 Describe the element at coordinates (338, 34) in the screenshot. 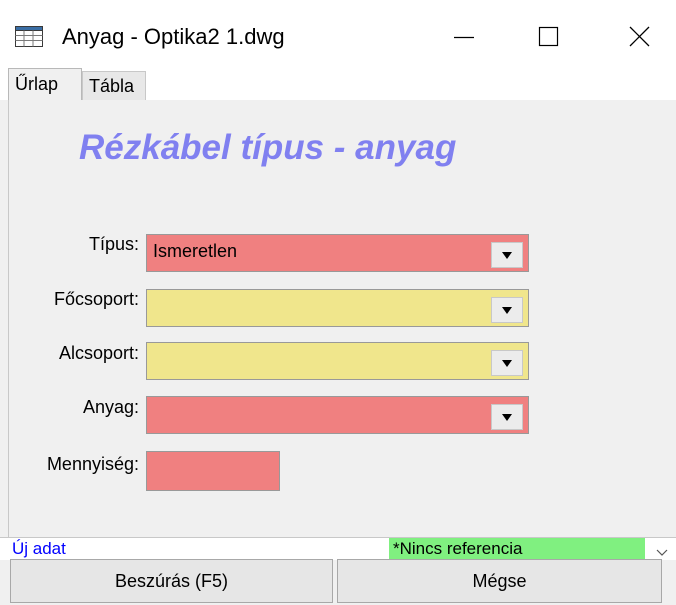

I see `title-bar: Anyag - Optika2 1.dwg` at that location.